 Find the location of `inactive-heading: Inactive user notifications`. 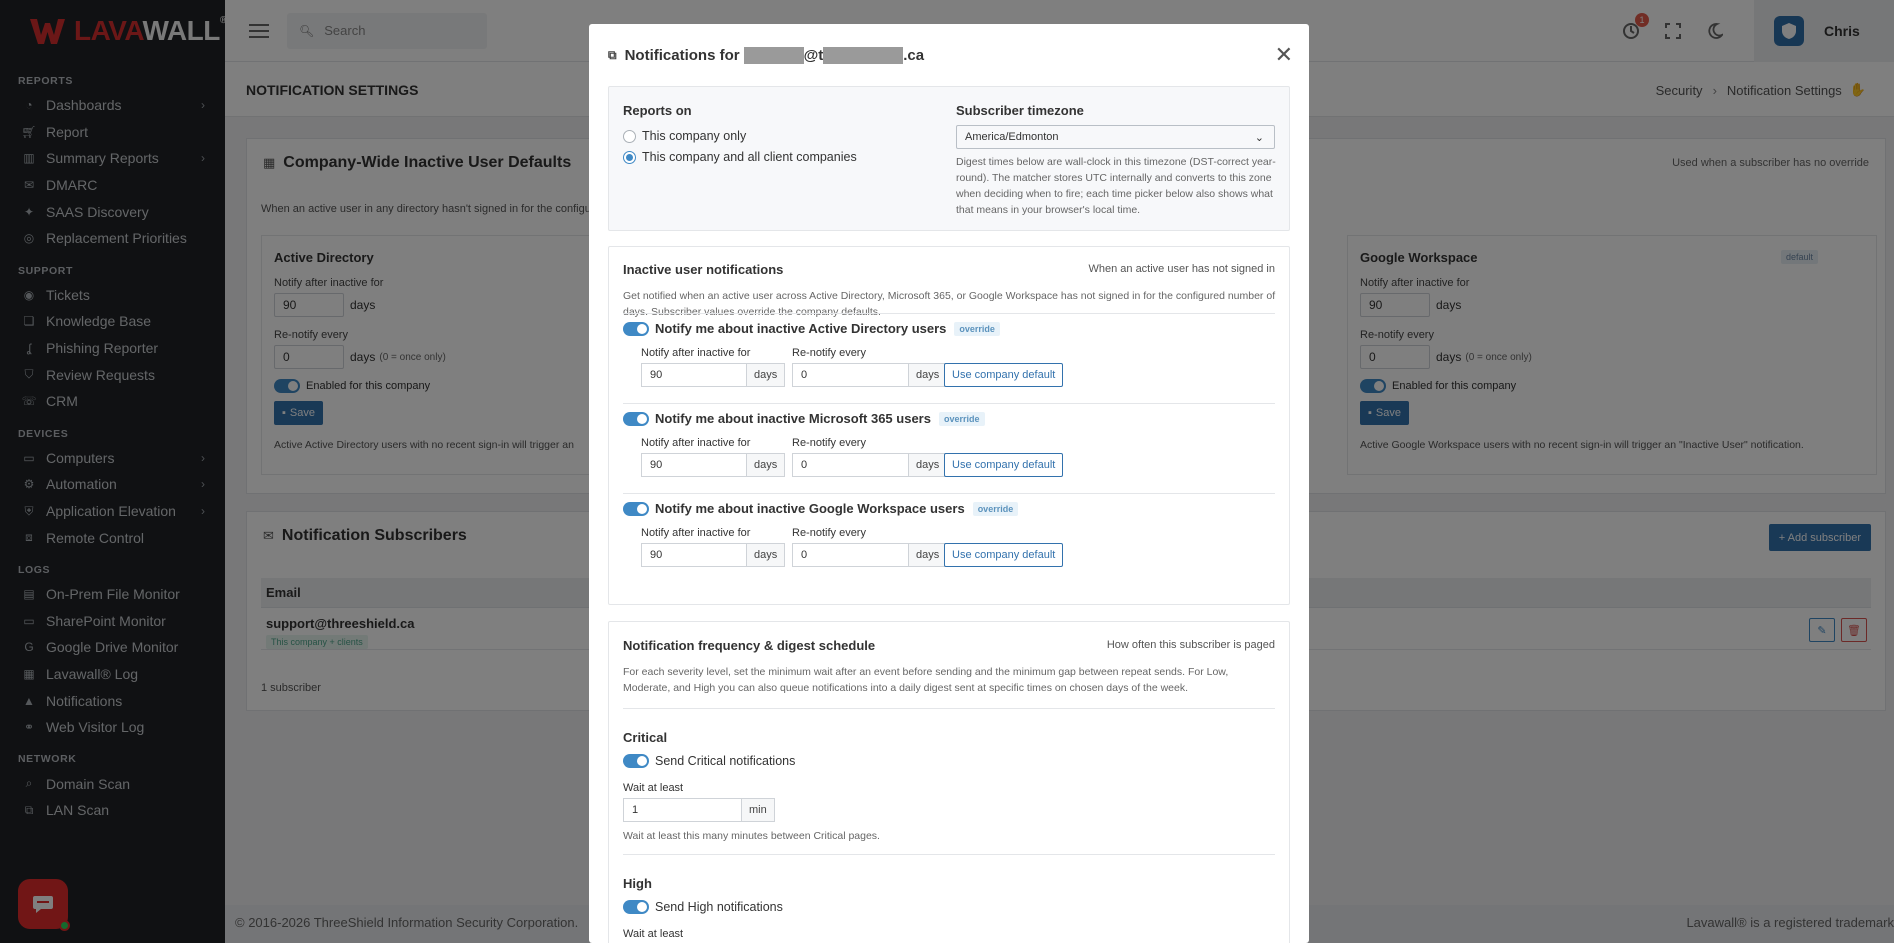

inactive-heading: Inactive user notifications is located at coordinates (703, 269).